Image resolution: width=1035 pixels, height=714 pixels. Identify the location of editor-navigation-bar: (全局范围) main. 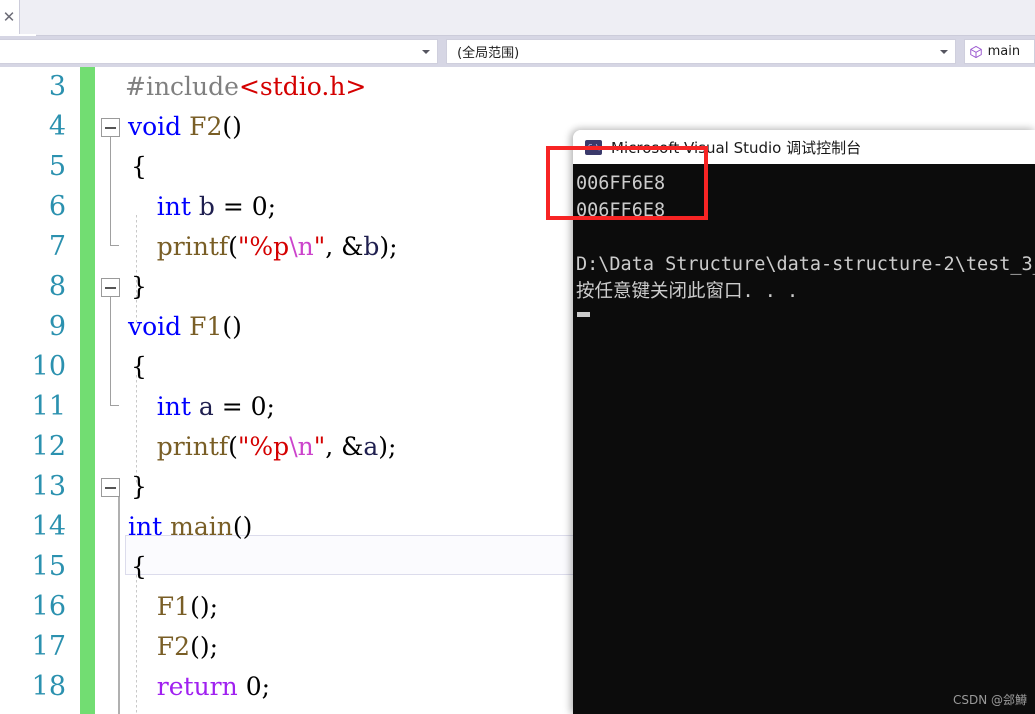
(517, 51).